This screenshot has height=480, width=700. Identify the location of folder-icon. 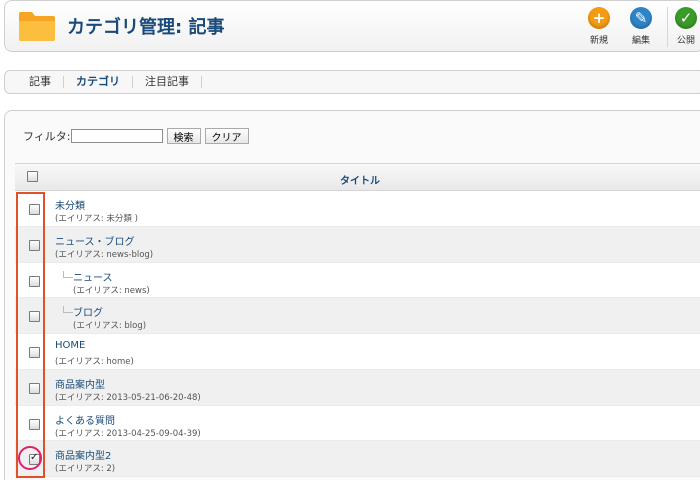
(37, 26).